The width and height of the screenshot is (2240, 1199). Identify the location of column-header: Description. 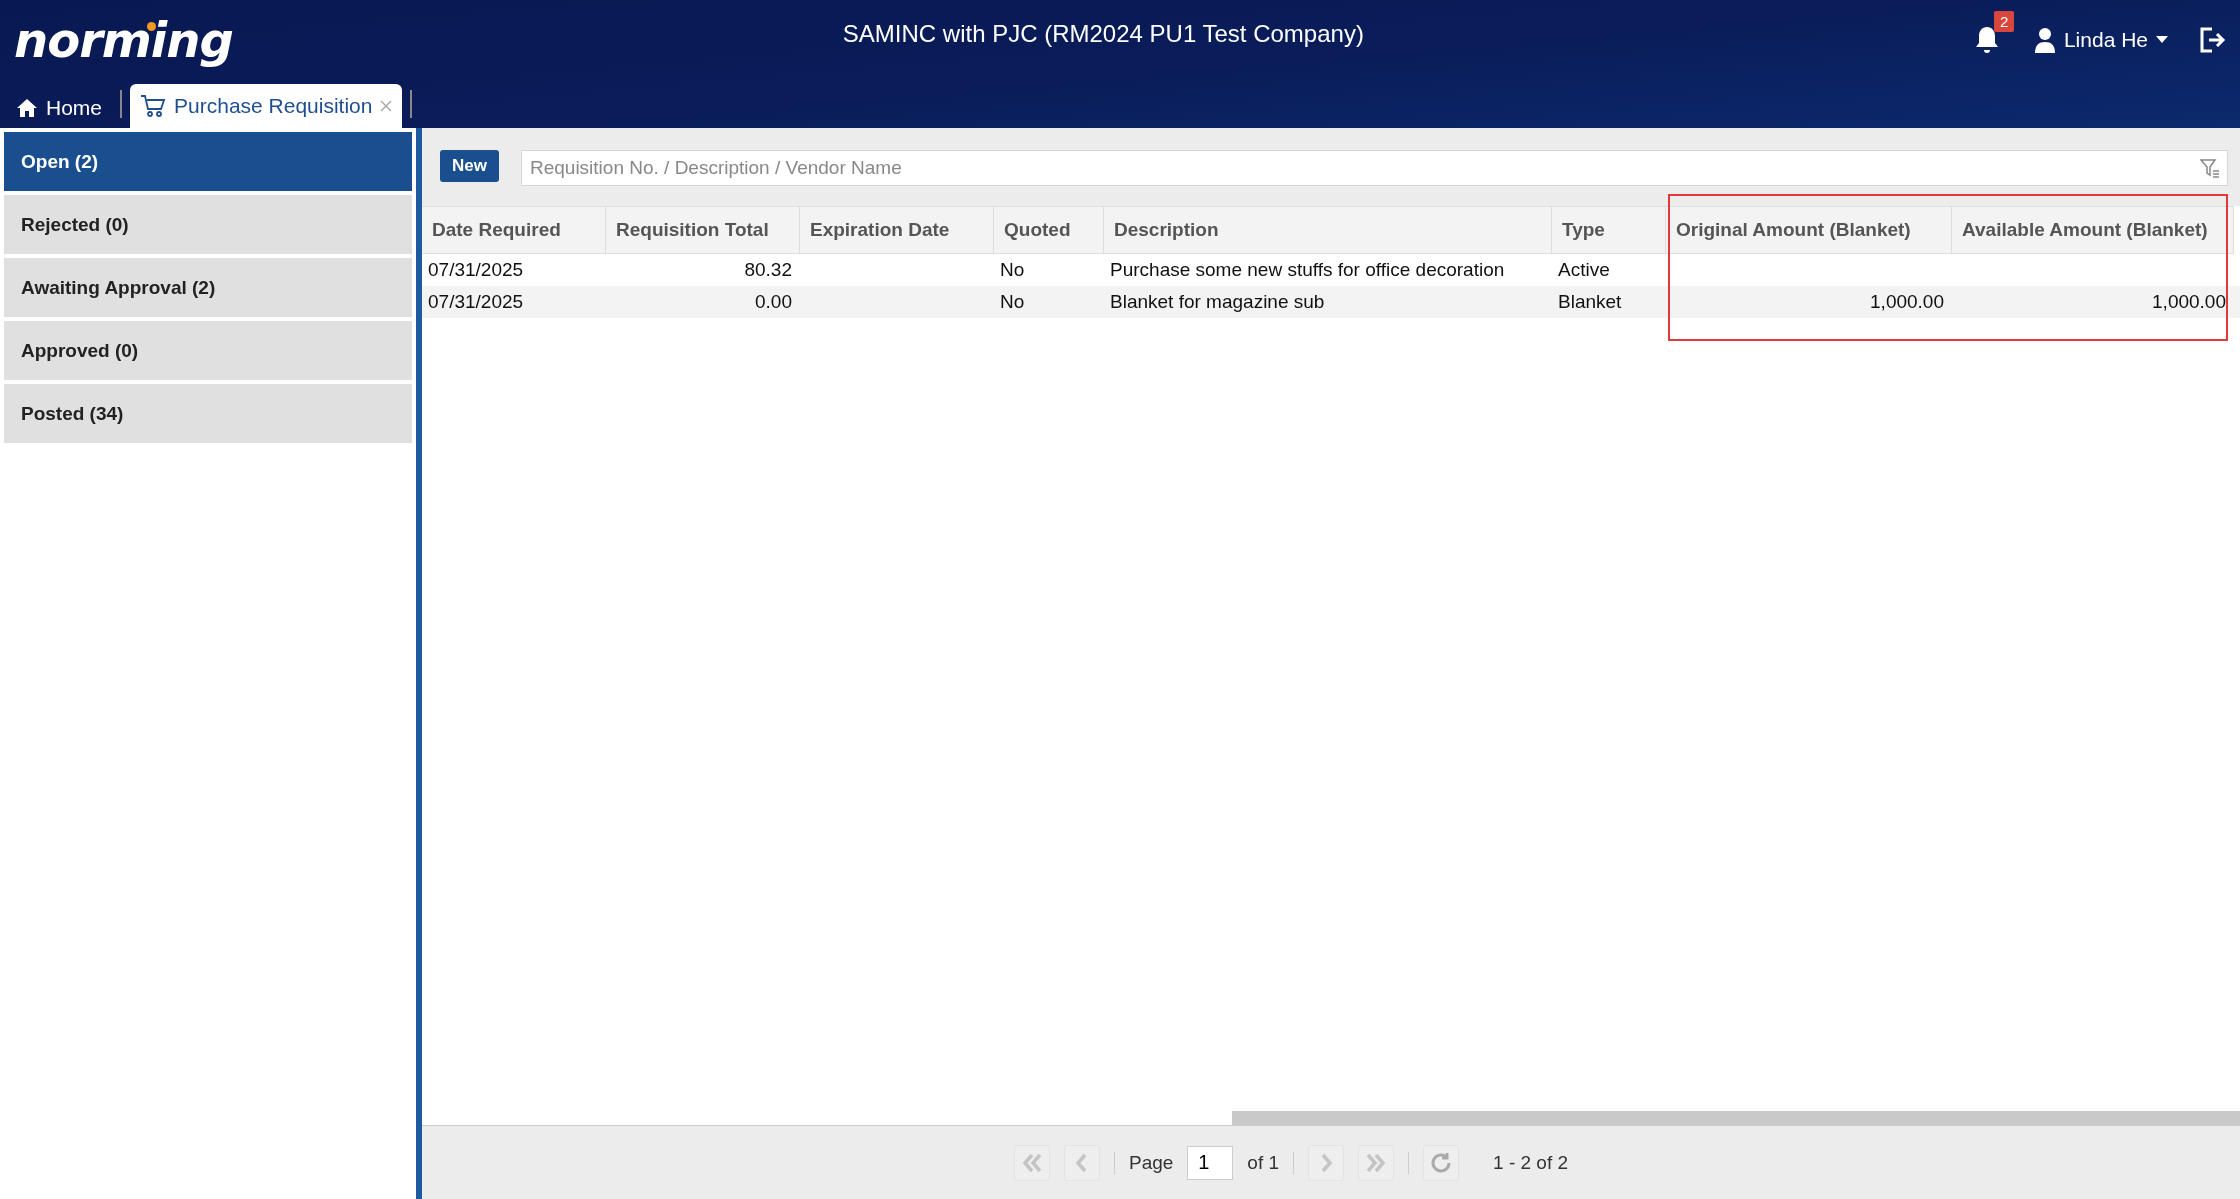
(1328, 230).